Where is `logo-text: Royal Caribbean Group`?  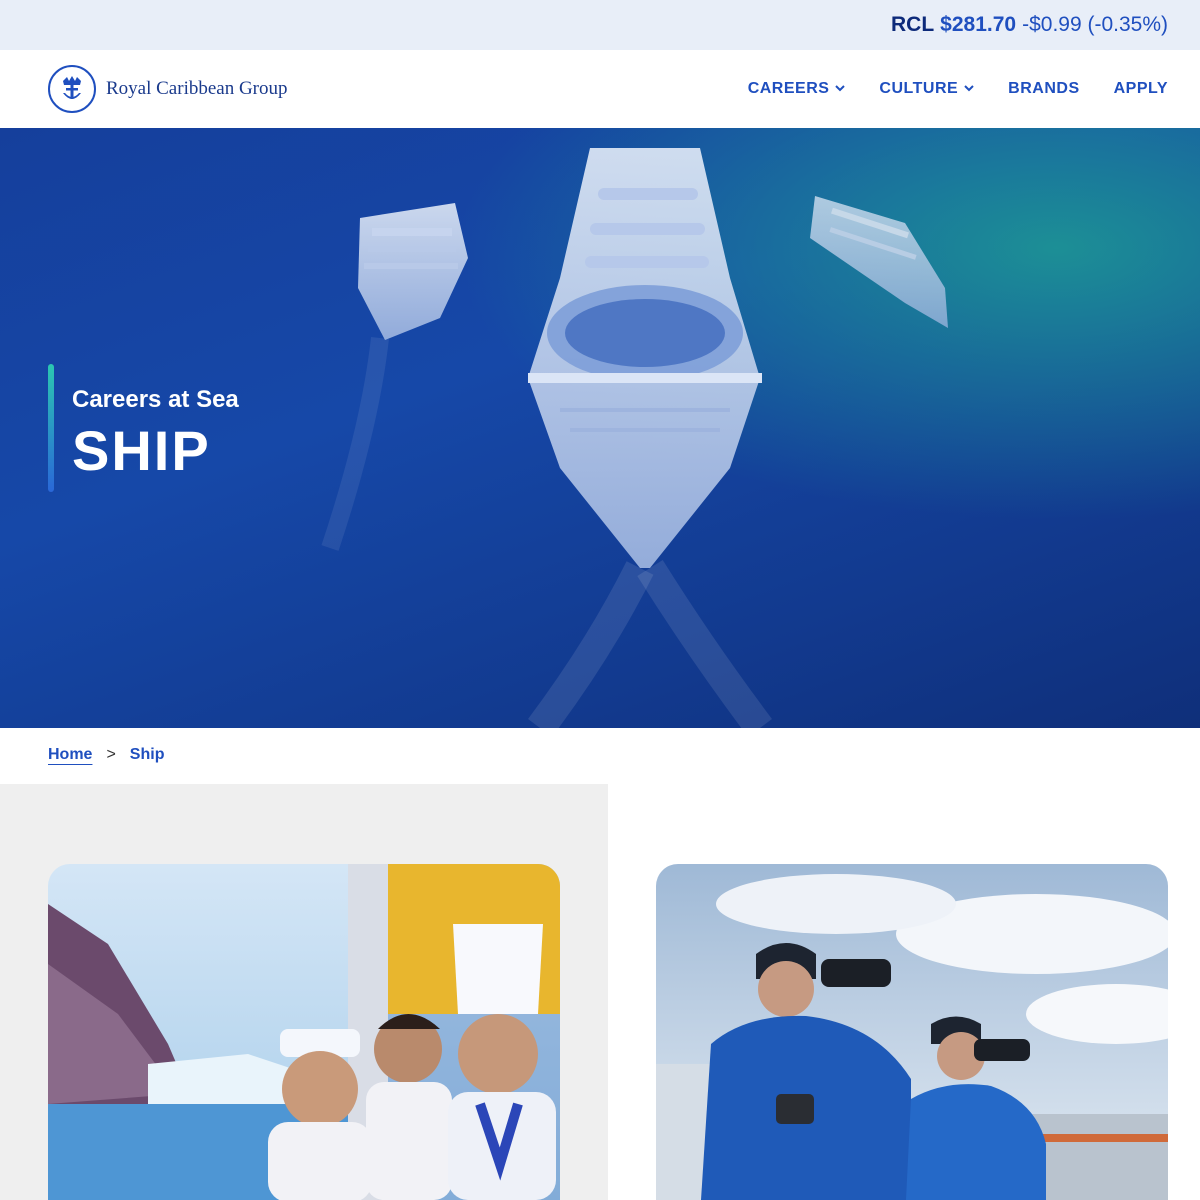
logo-text: Royal Caribbean Group is located at coordinates (197, 88).